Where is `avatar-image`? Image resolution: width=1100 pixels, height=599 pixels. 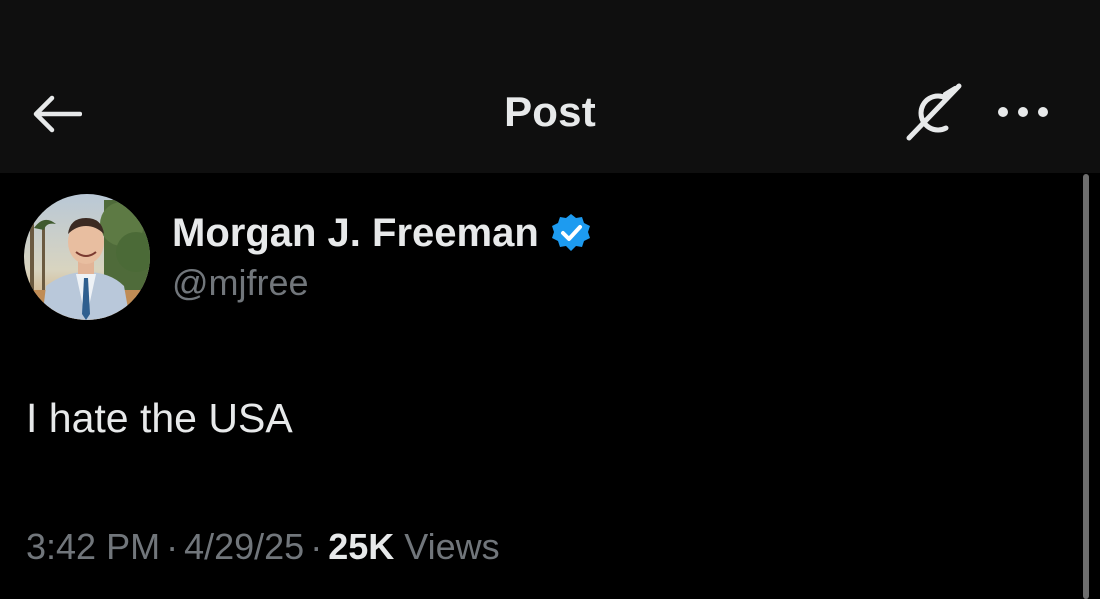 avatar-image is located at coordinates (87, 257).